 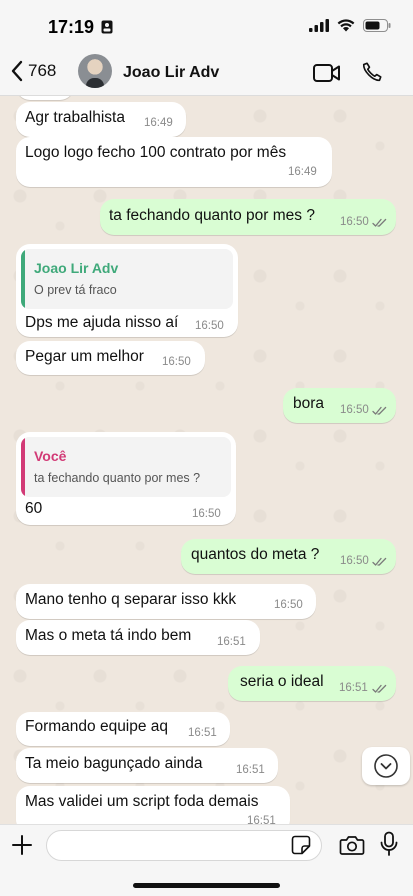 What do you see at coordinates (17, 71) in the screenshot?
I see `chevron-left-icon` at bounding box center [17, 71].